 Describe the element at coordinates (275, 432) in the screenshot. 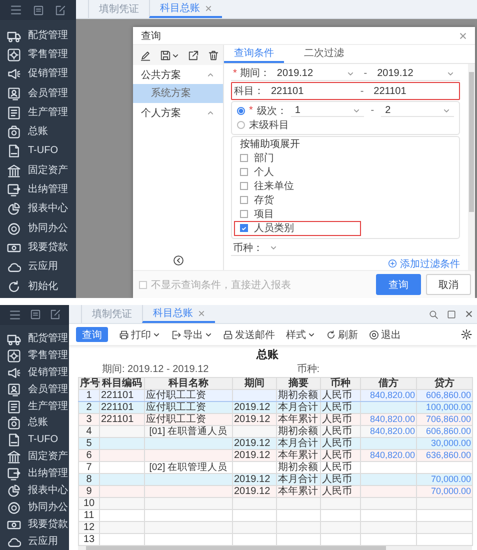

I see `table-row: 4 [01] 在职普通人员 期初余额 人民币 840,820.00 606,860.00` at that location.